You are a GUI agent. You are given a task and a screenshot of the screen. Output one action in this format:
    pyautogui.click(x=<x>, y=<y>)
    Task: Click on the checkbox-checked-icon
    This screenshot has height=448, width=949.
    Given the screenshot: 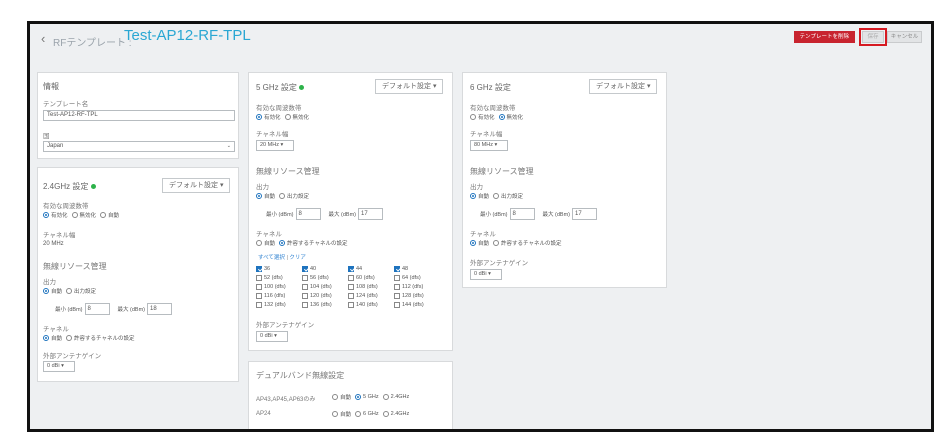 What is the action you would take?
    pyautogui.click(x=351, y=269)
    